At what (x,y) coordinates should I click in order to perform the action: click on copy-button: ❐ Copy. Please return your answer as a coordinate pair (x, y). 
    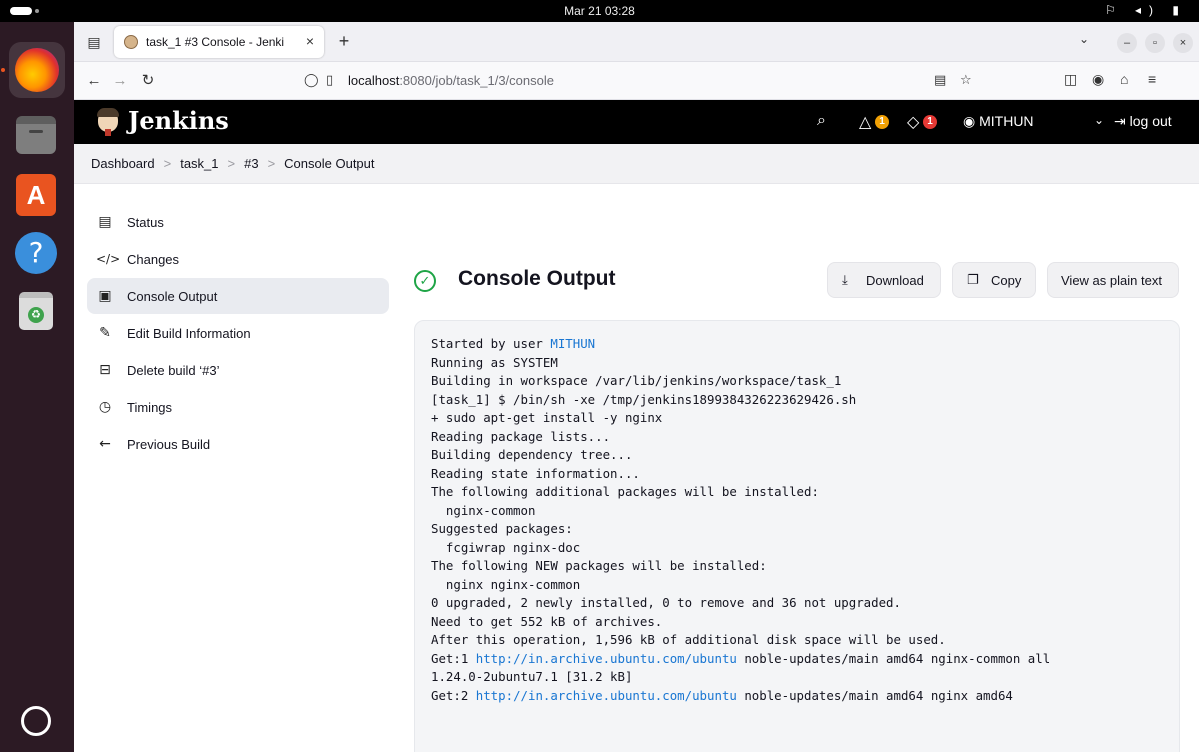
    Looking at the image, I should click on (994, 280).